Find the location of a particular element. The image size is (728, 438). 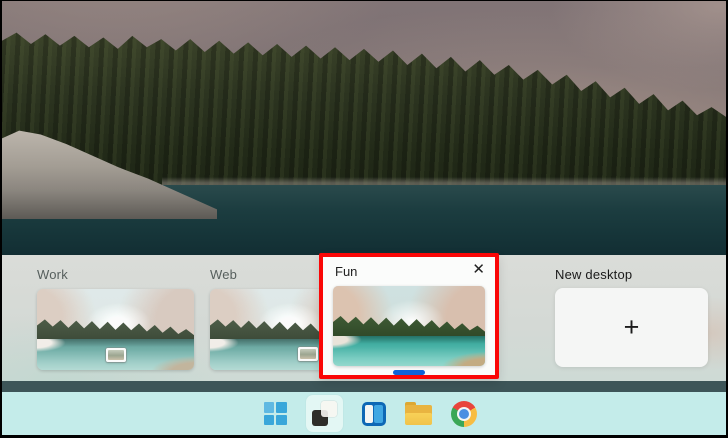

annotation-rectangle: Fun ✕ is located at coordinates (409, 316).